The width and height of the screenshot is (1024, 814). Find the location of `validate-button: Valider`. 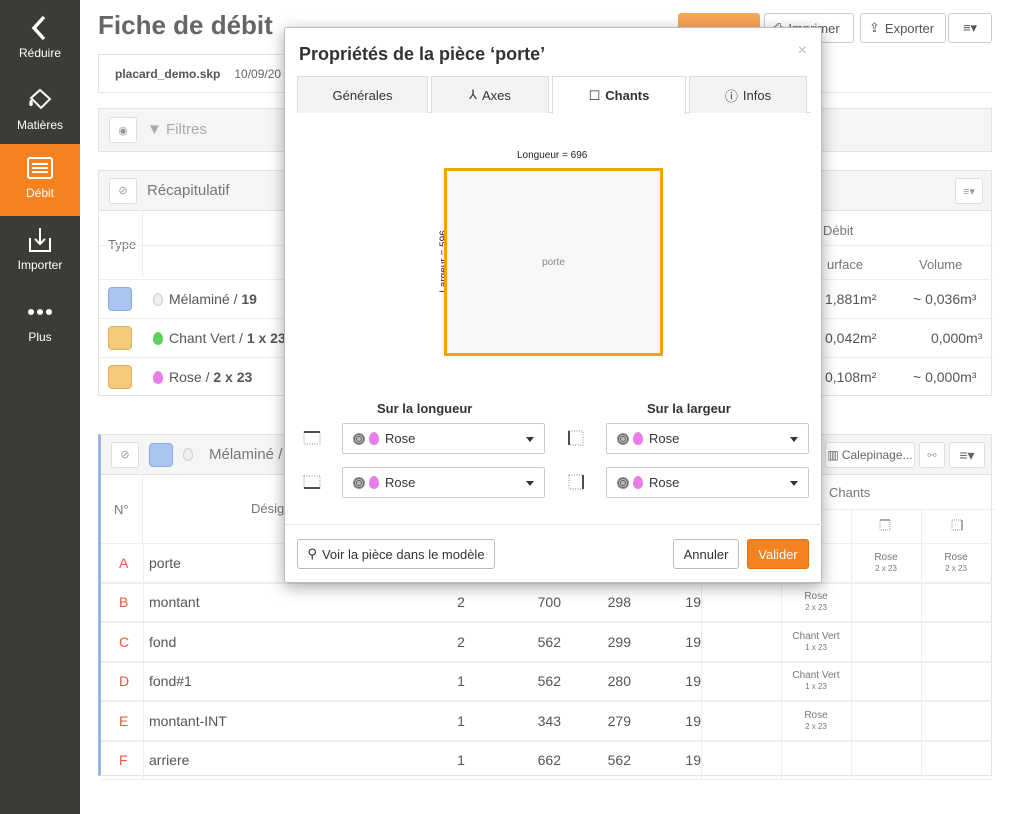

validate-button: Valider is located at coordinates (778, 554).